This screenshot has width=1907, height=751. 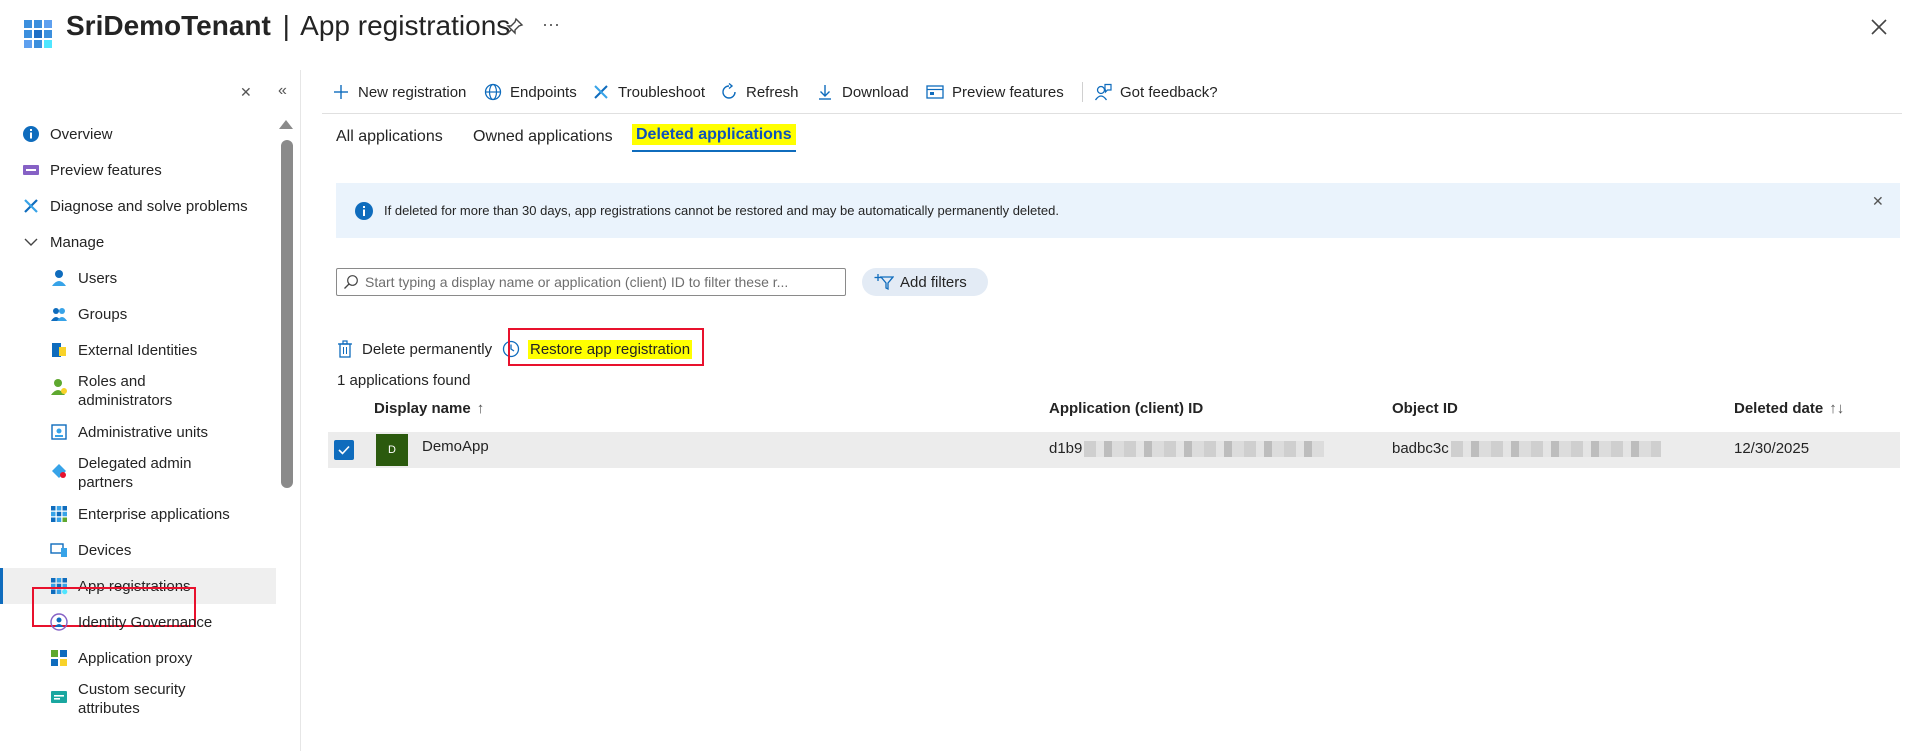 I want to click on sidebar-item-label: Enterprise applications, so click(x=154, y=514).